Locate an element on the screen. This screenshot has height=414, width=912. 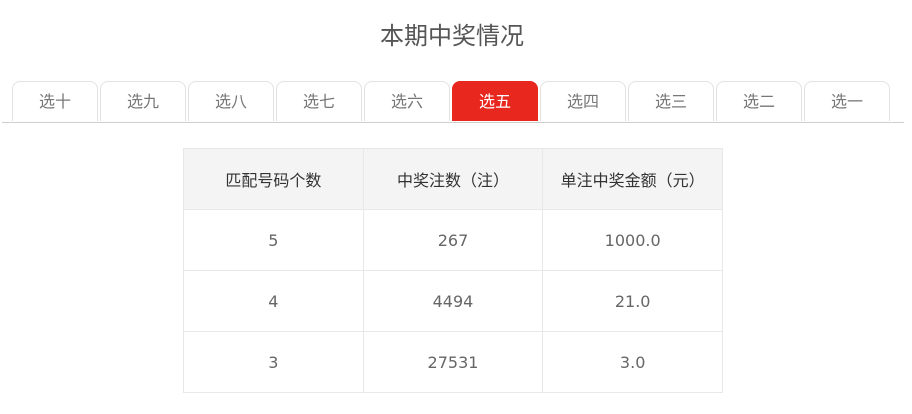
table-header-row: 匹配号码个数 中奖注数（注） 单注中奖金额（元） is located at coordinates (453, 179).